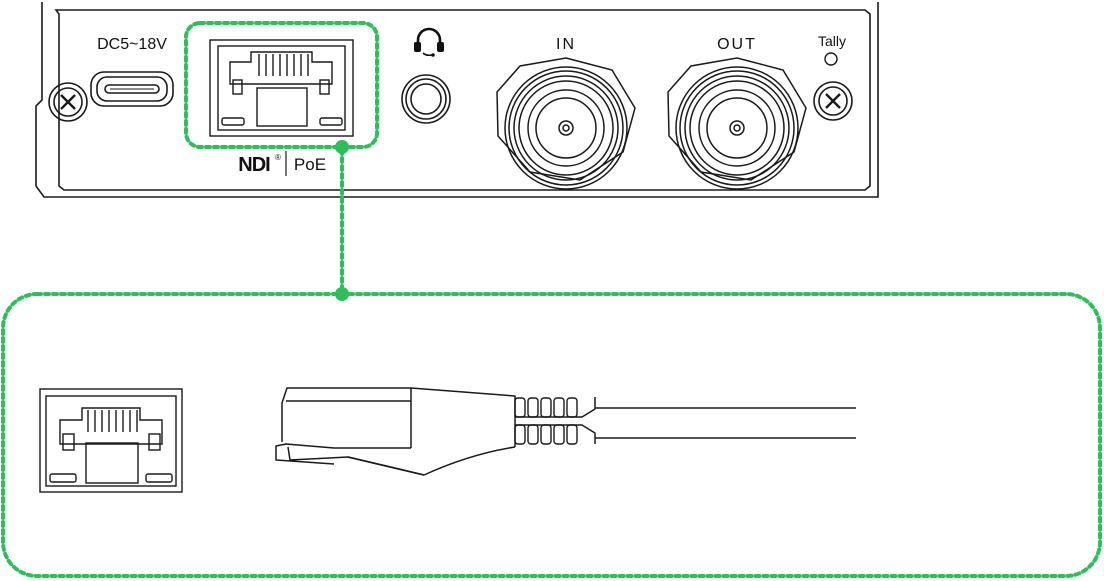 The height and width of the screenshot is (581, 1104). I want to click on right-screw, so click(833, 101).